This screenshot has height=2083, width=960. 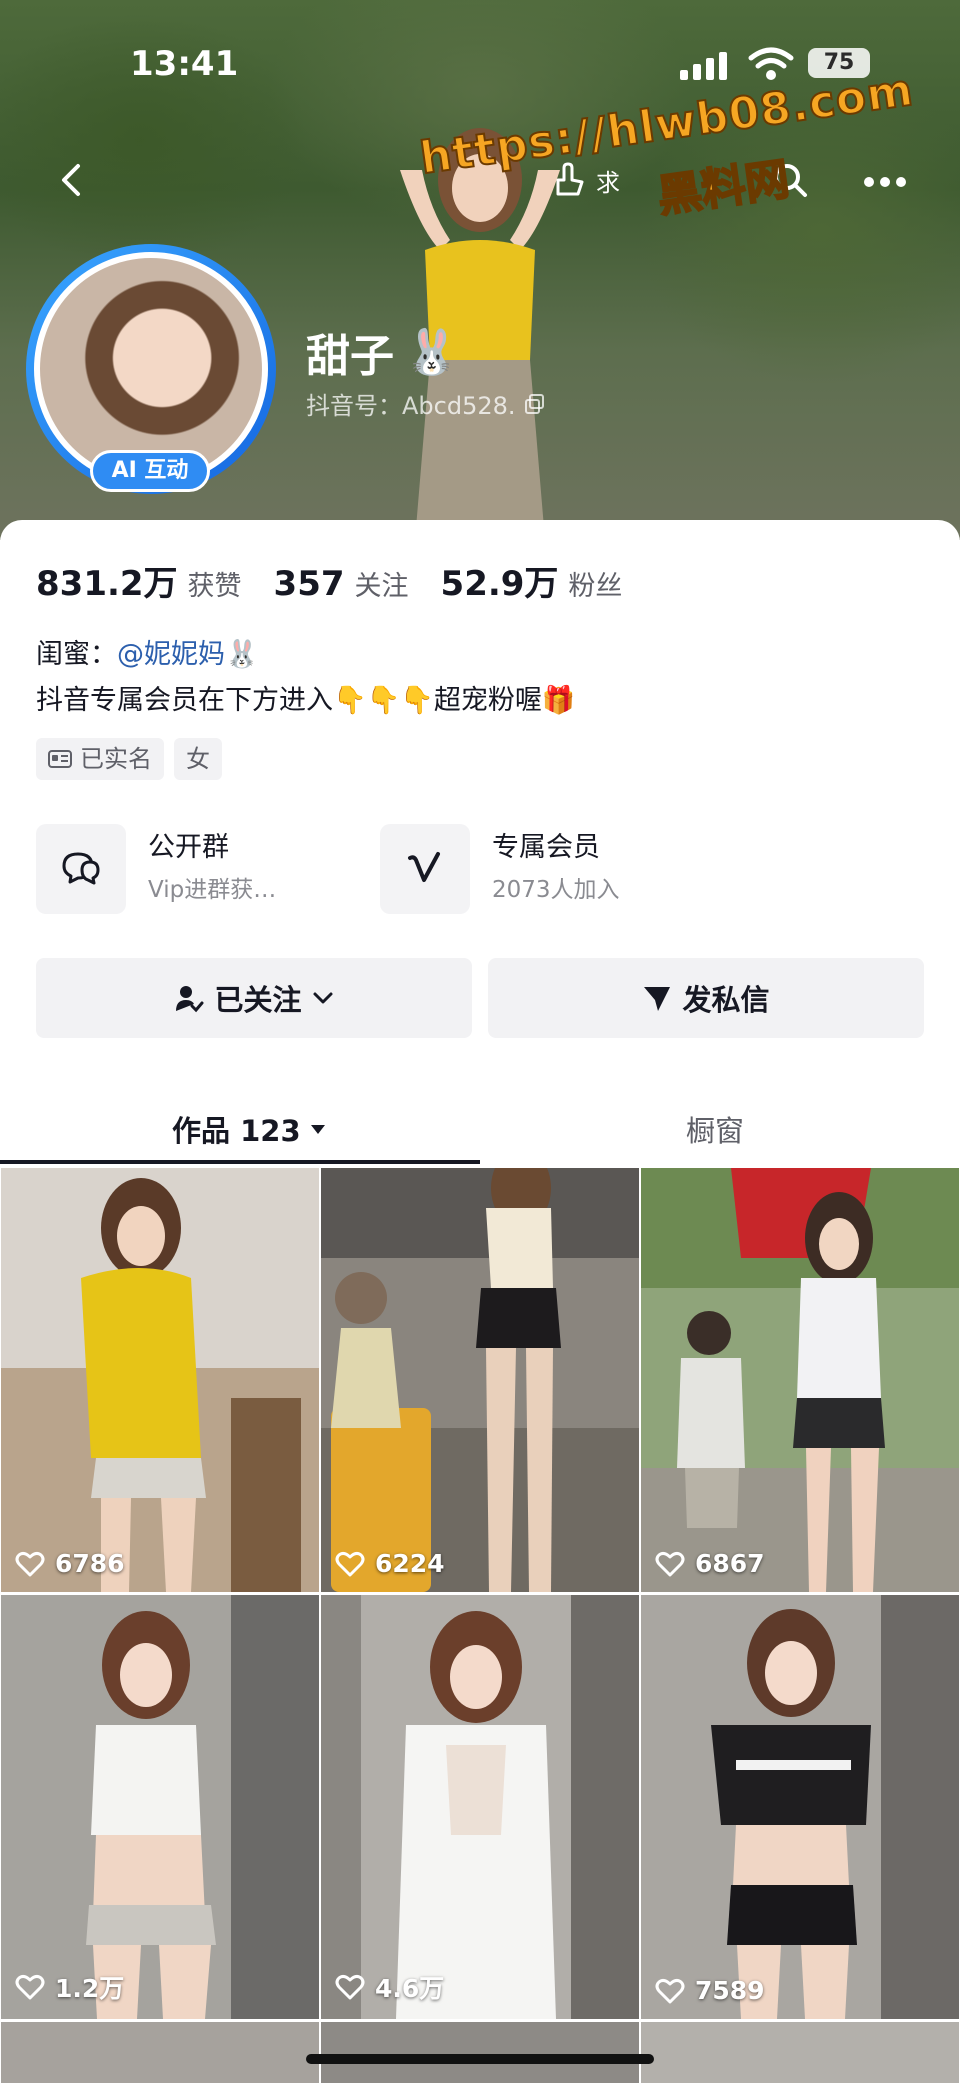 I want to click on top-action-button: 求, so click(x=584, y=180).